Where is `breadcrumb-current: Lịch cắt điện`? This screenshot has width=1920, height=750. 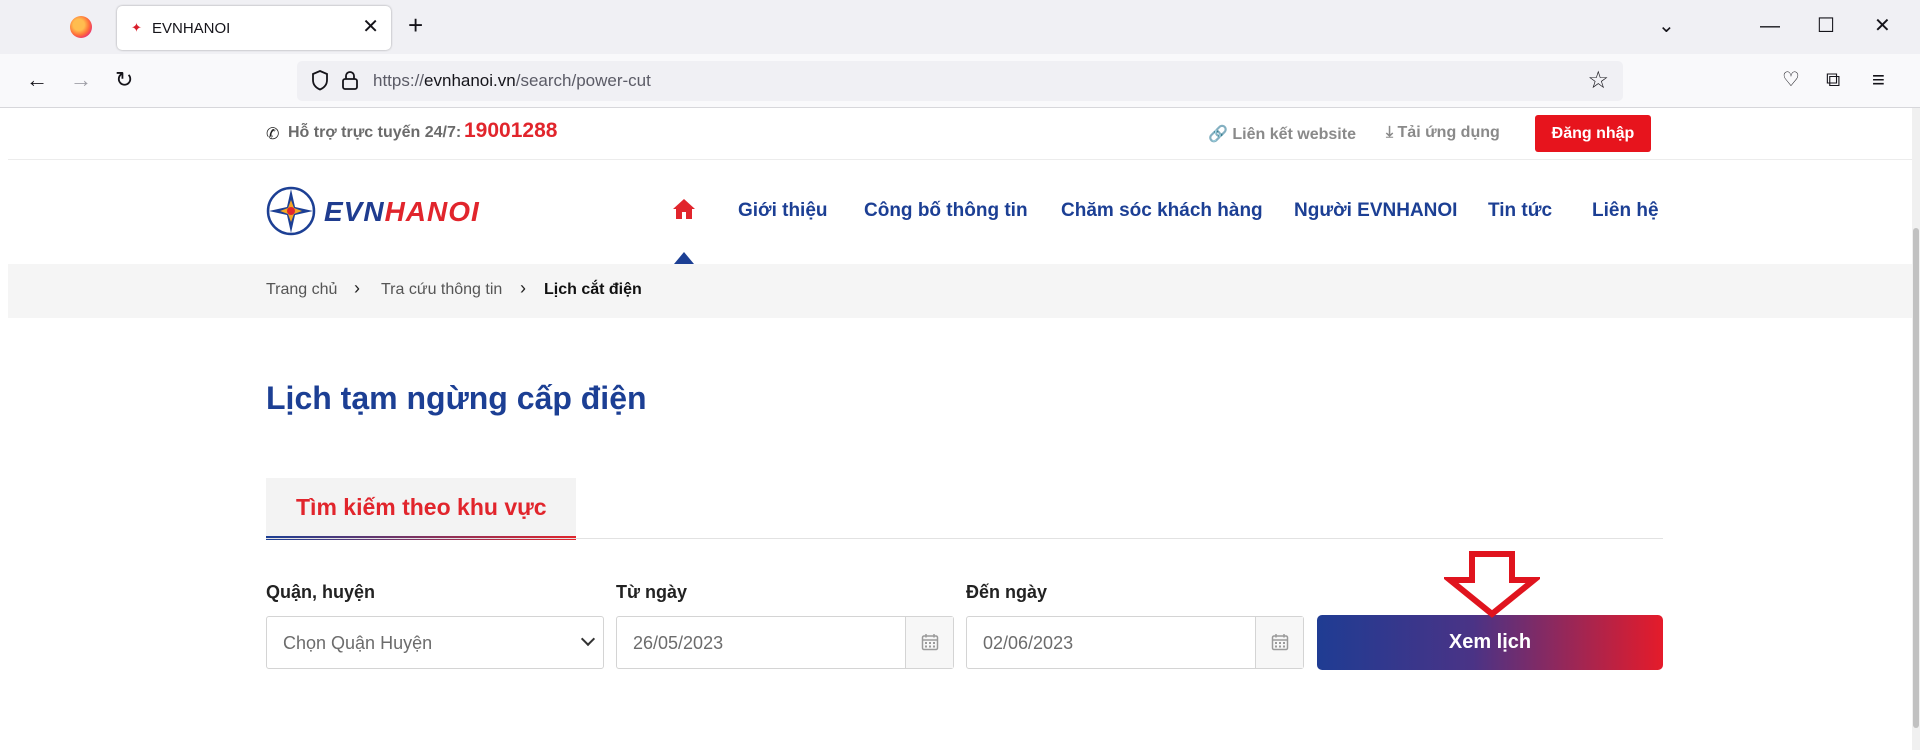
breadcrumb-current: Lịch cắt điện is located at coordinates (593, 289).